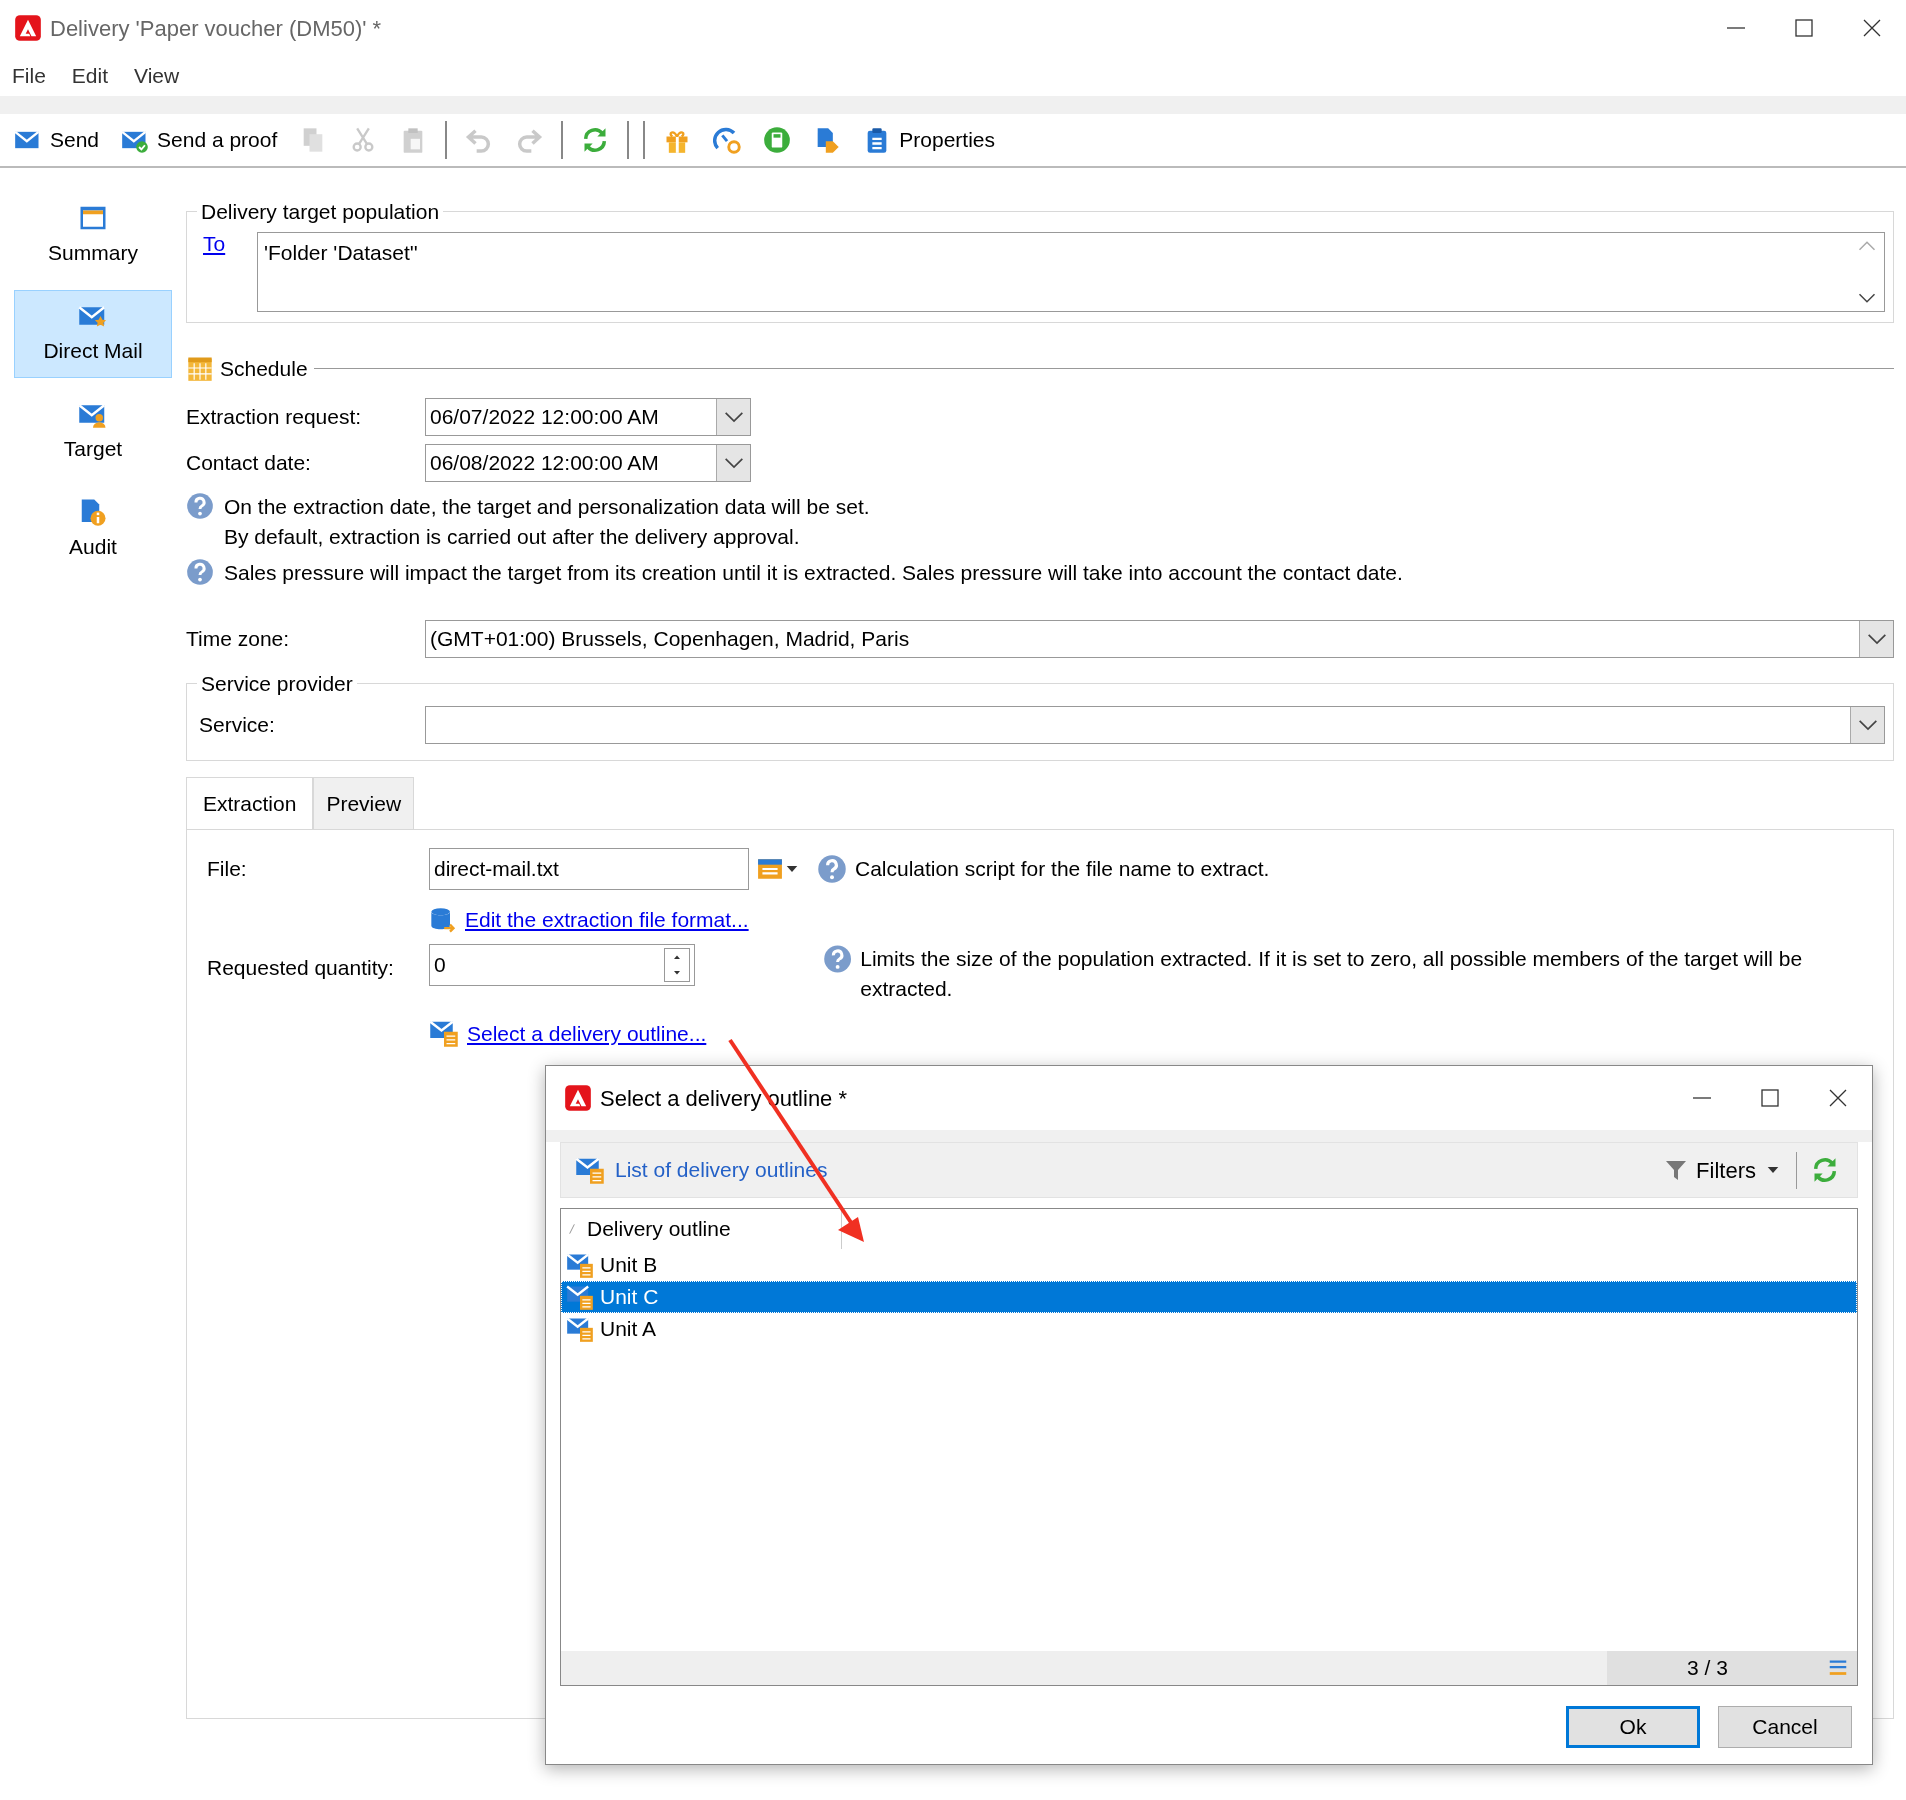 The width and height of the screenshot is (1906, 1800). Describe the element at coordinates (250, 802) in the screenshot. I see `tab: Extraction` at that location.